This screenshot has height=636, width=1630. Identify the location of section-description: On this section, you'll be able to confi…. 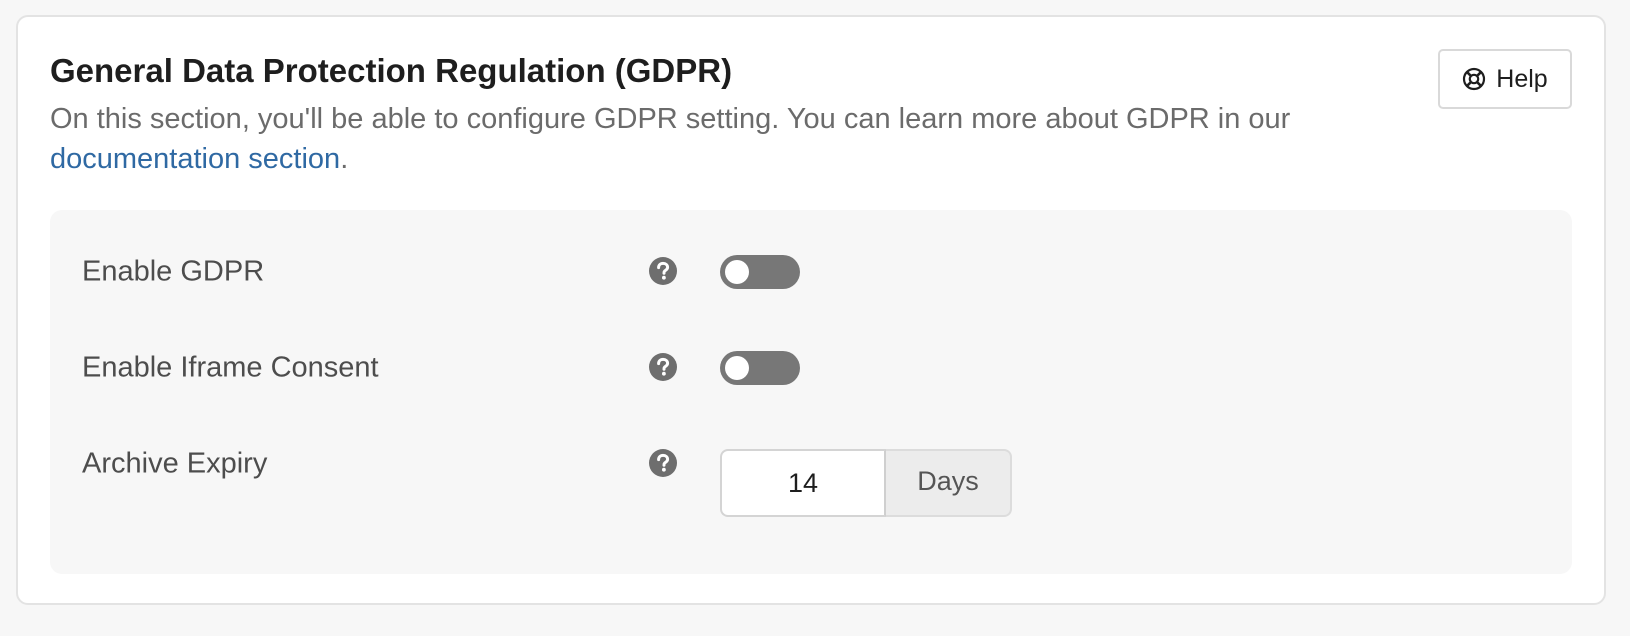
(730, 139).